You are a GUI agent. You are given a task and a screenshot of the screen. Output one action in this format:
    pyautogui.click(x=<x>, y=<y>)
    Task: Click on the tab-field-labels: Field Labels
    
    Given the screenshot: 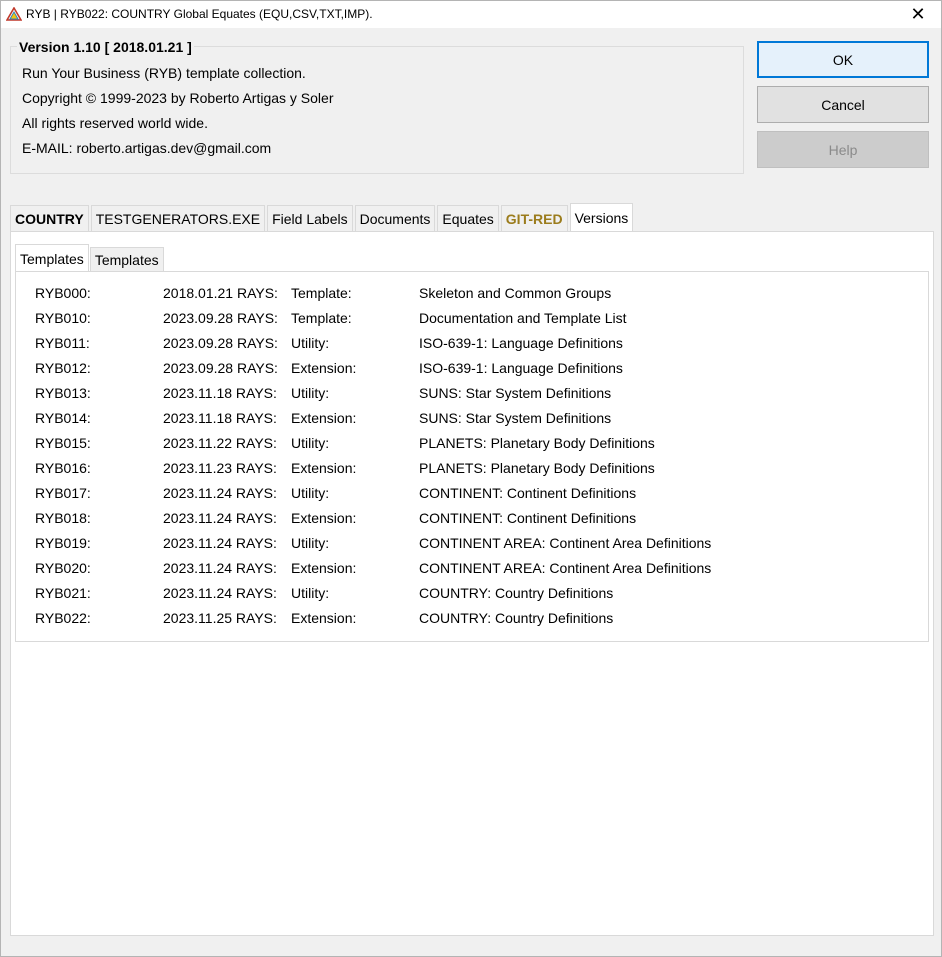 What is the action you would take?
    pyautogui.click(x=310, y=218)
    